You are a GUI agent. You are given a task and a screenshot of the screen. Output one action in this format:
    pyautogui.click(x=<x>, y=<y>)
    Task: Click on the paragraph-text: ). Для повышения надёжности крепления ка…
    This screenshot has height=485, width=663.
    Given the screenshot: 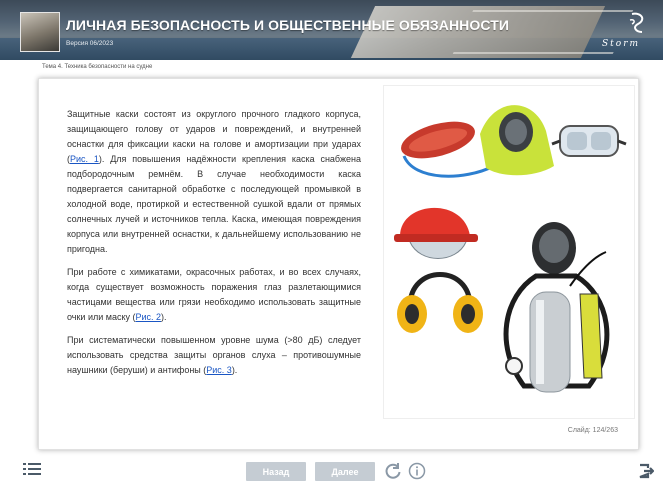 What is the action you would take?
    pyautogui.click(x=214, y=204)
    